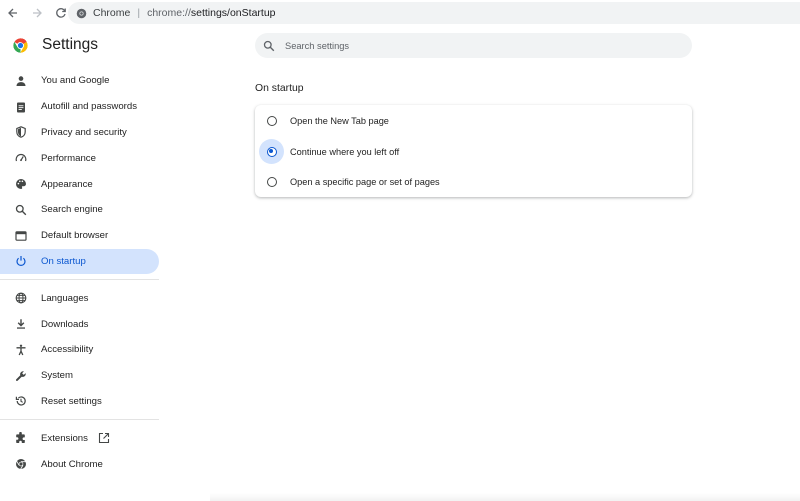 The image size is (800, 501). I want to click on startup-option-new-tab: Open the New Tab page, so click(473, 121).